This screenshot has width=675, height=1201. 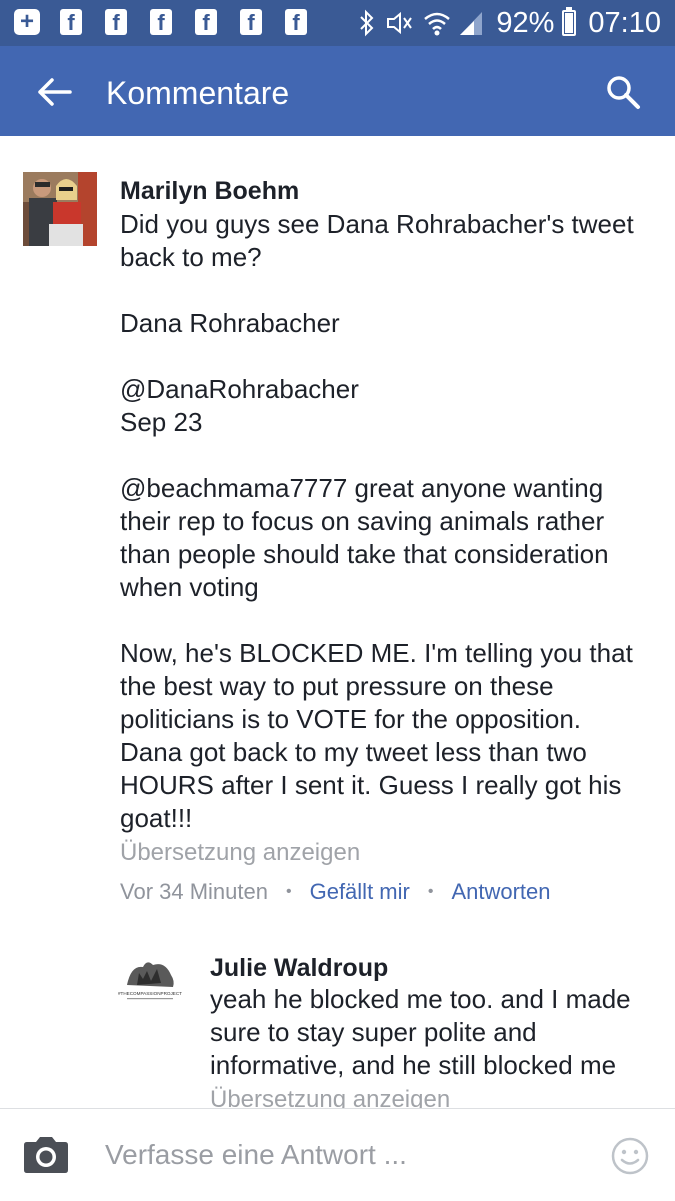 I want to click on avatar-logo: #THECOMPASSIONPROJECT, so click(x=150, y=982).